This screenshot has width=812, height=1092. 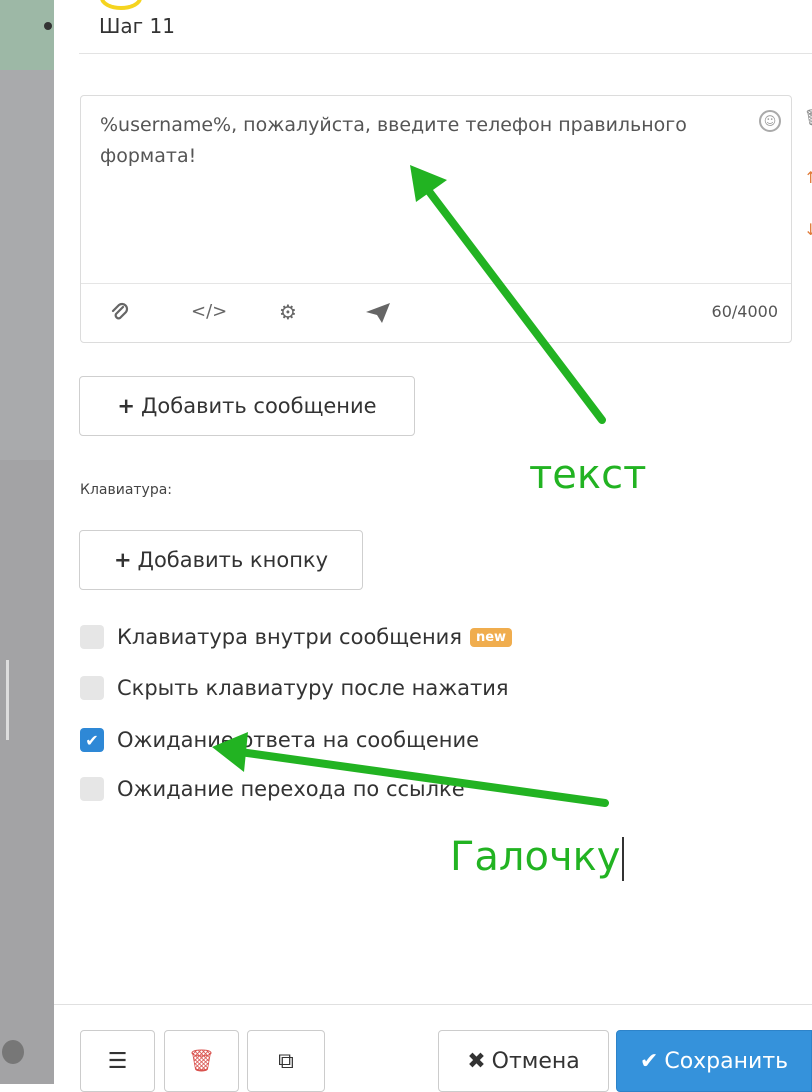 I want to click on save-button: ✔ Сохранить, so click(x=714, y=1061).